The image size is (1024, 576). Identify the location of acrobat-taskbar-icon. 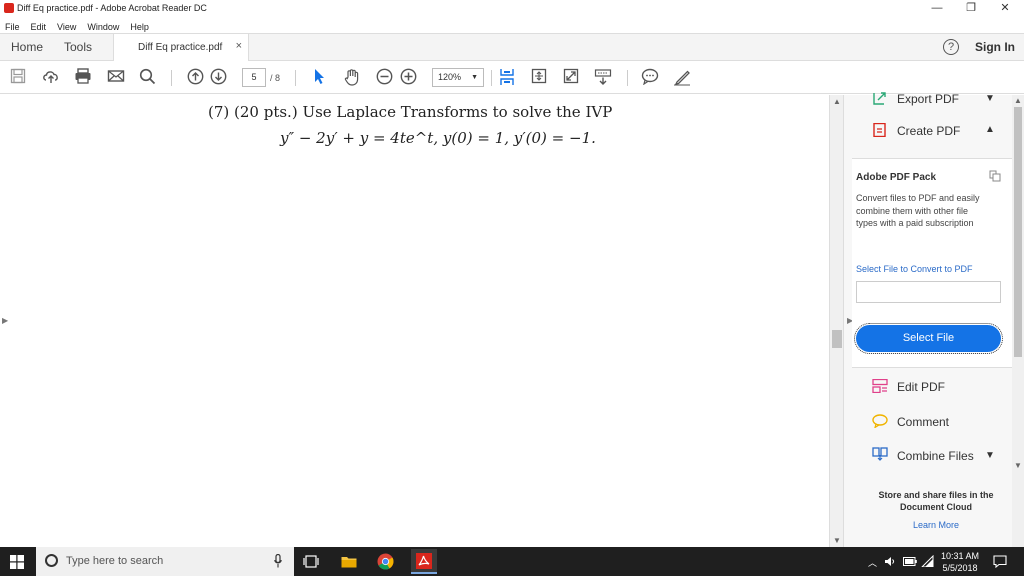
(424, 561).